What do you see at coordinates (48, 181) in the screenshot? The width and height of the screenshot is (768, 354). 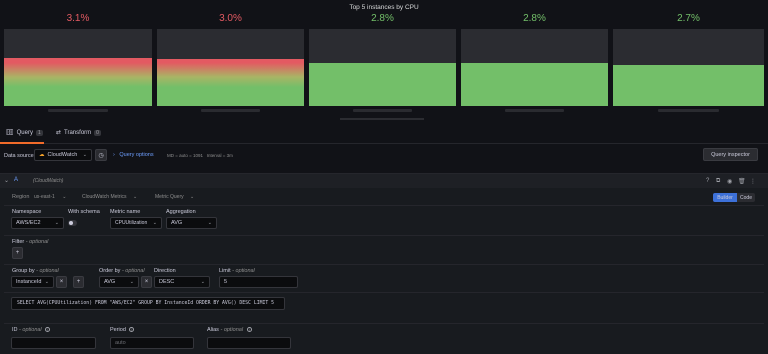 I see `query-datasource-name: (CloudWatch)` at bounding box center [48, 181].